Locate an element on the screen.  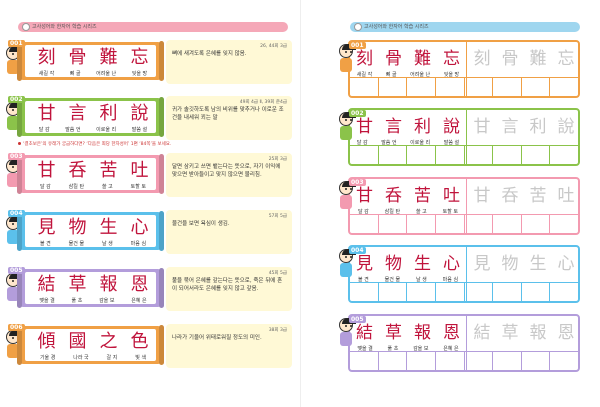
hanja-reading: 말씀 언 is located at coordinates (73, 130).